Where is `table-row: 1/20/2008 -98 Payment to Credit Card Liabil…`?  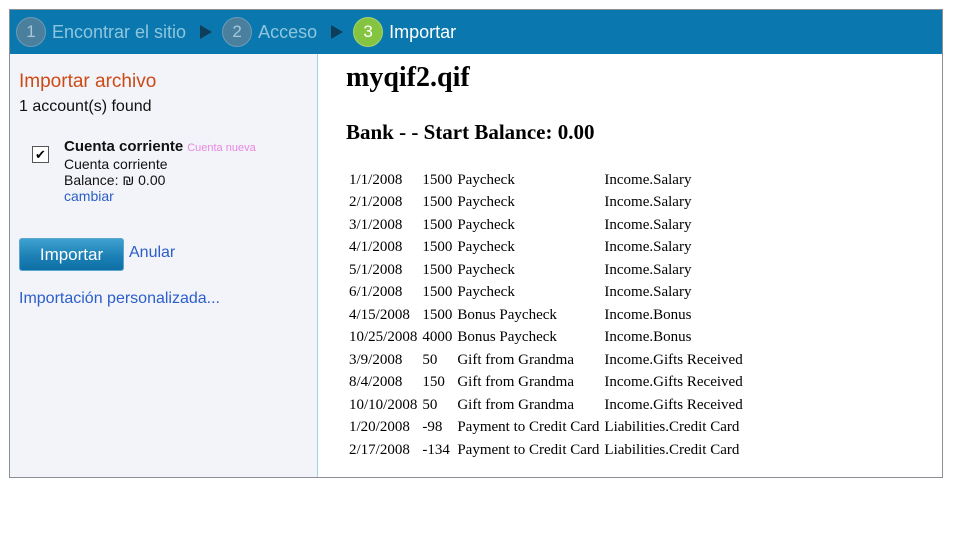 table-row: 1/20/2008 -98 Payment to Credit Card Liabil… is located at coordinates (546, 428).